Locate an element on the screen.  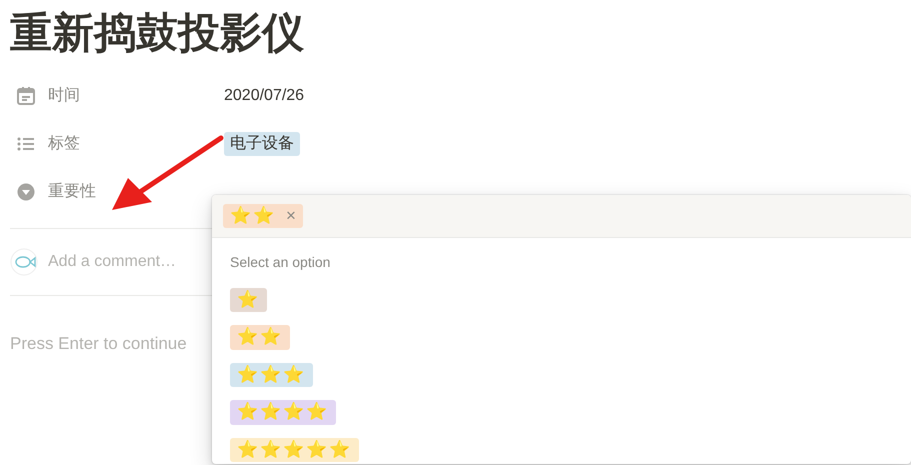
star-label: ⭐⭐⭐⭐⭐ is located at coordinates (294, 450).